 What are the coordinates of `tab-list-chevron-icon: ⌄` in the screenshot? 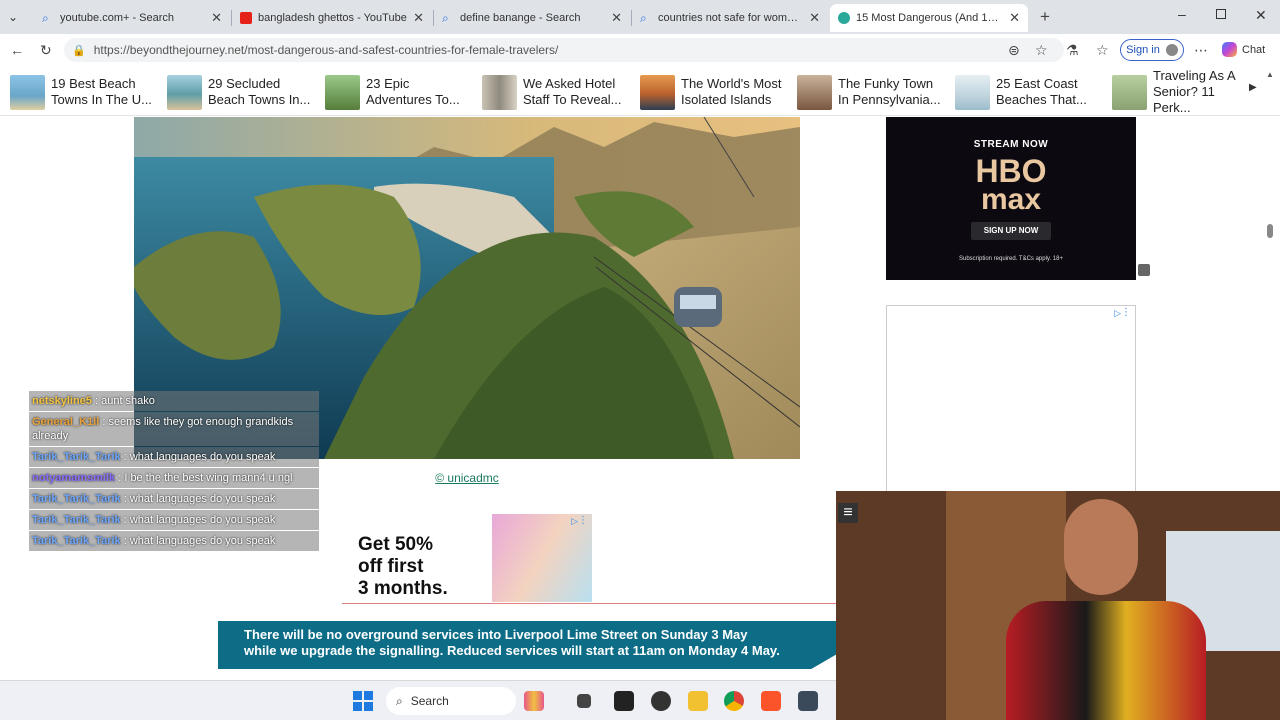 It's located at (13, 17).